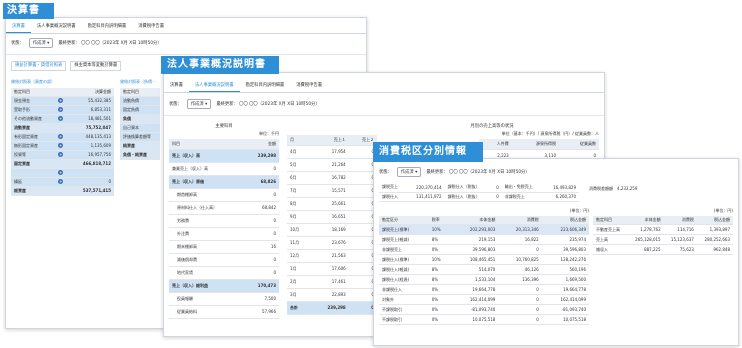 The width and height of the screenshot is (742, 348). Describe the element at coordinates (484, 309) in the screenshot. I see `table-row: 不課税取引 0% -81,093,740 0 -81,093,740` at that location.